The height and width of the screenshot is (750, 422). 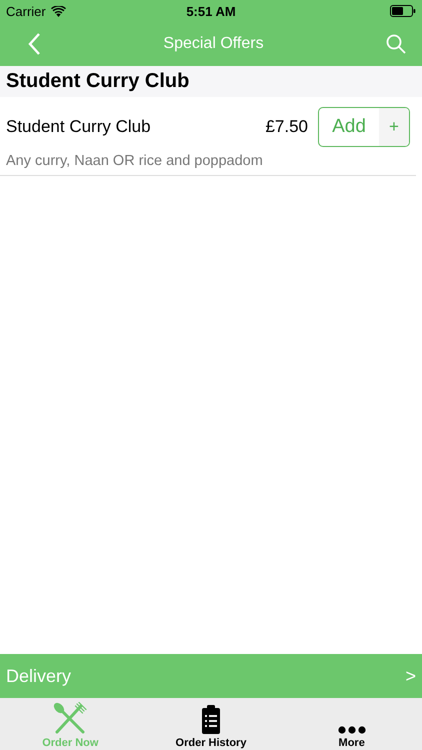 I want to click on clipboard-icon, so click(x=211, y=719).